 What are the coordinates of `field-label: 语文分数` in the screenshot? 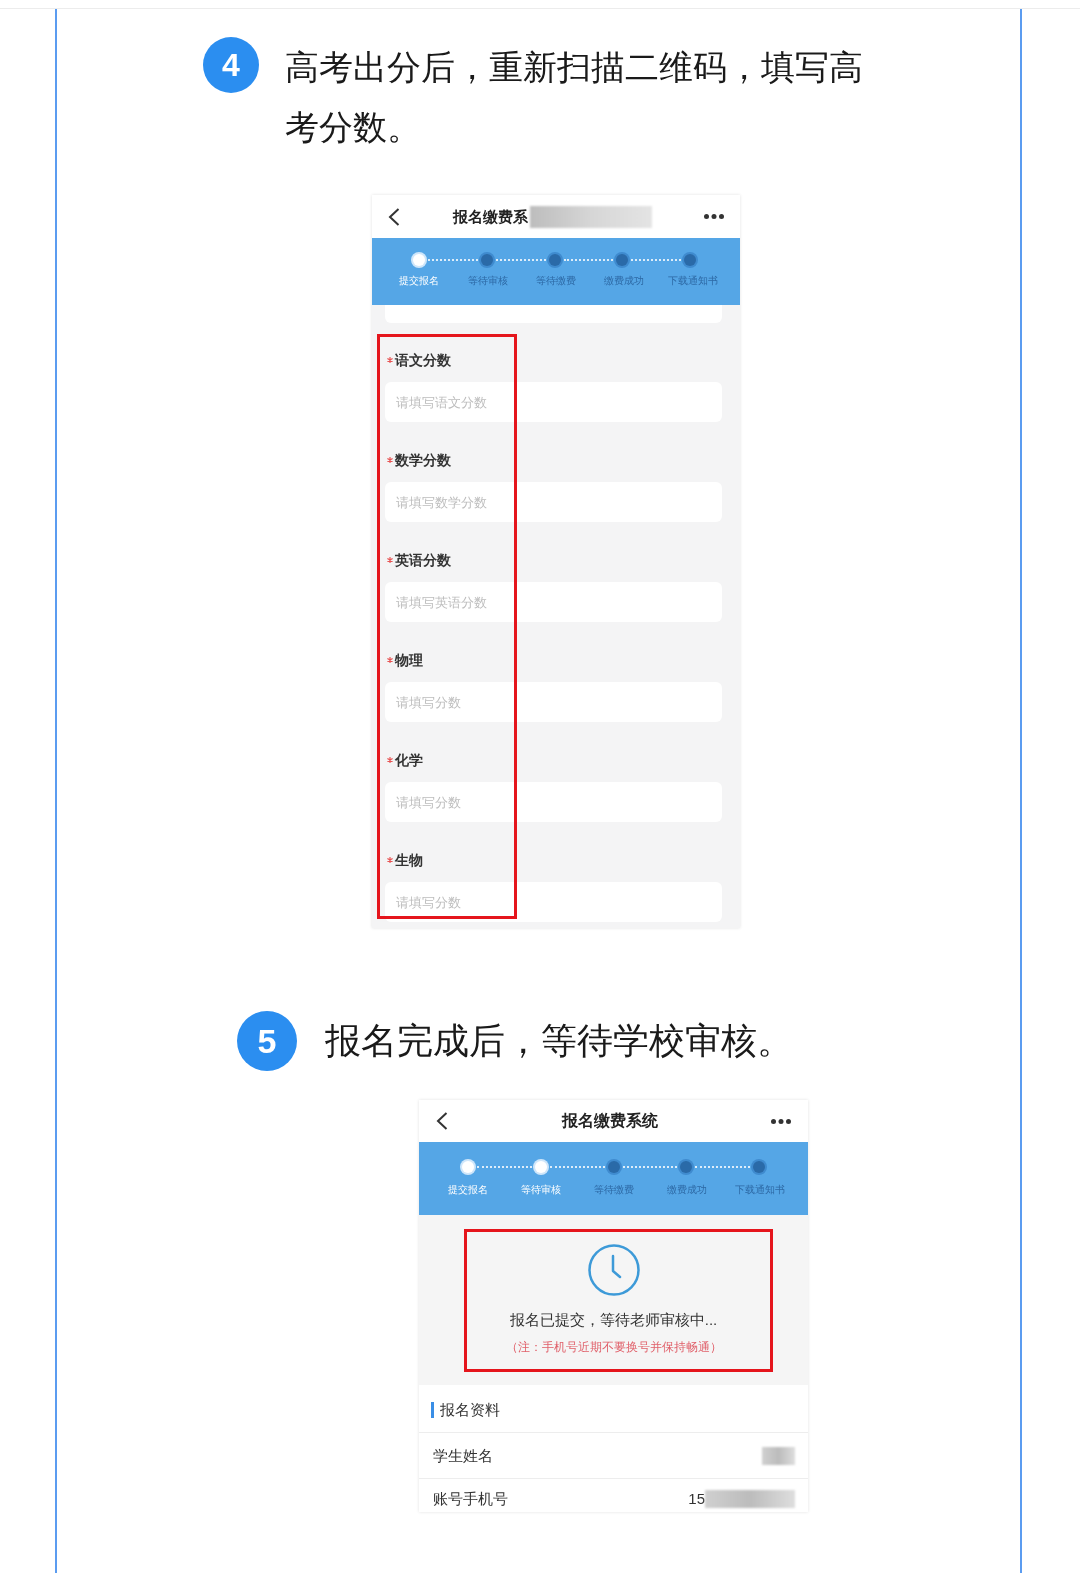 It's located at (423, 360).